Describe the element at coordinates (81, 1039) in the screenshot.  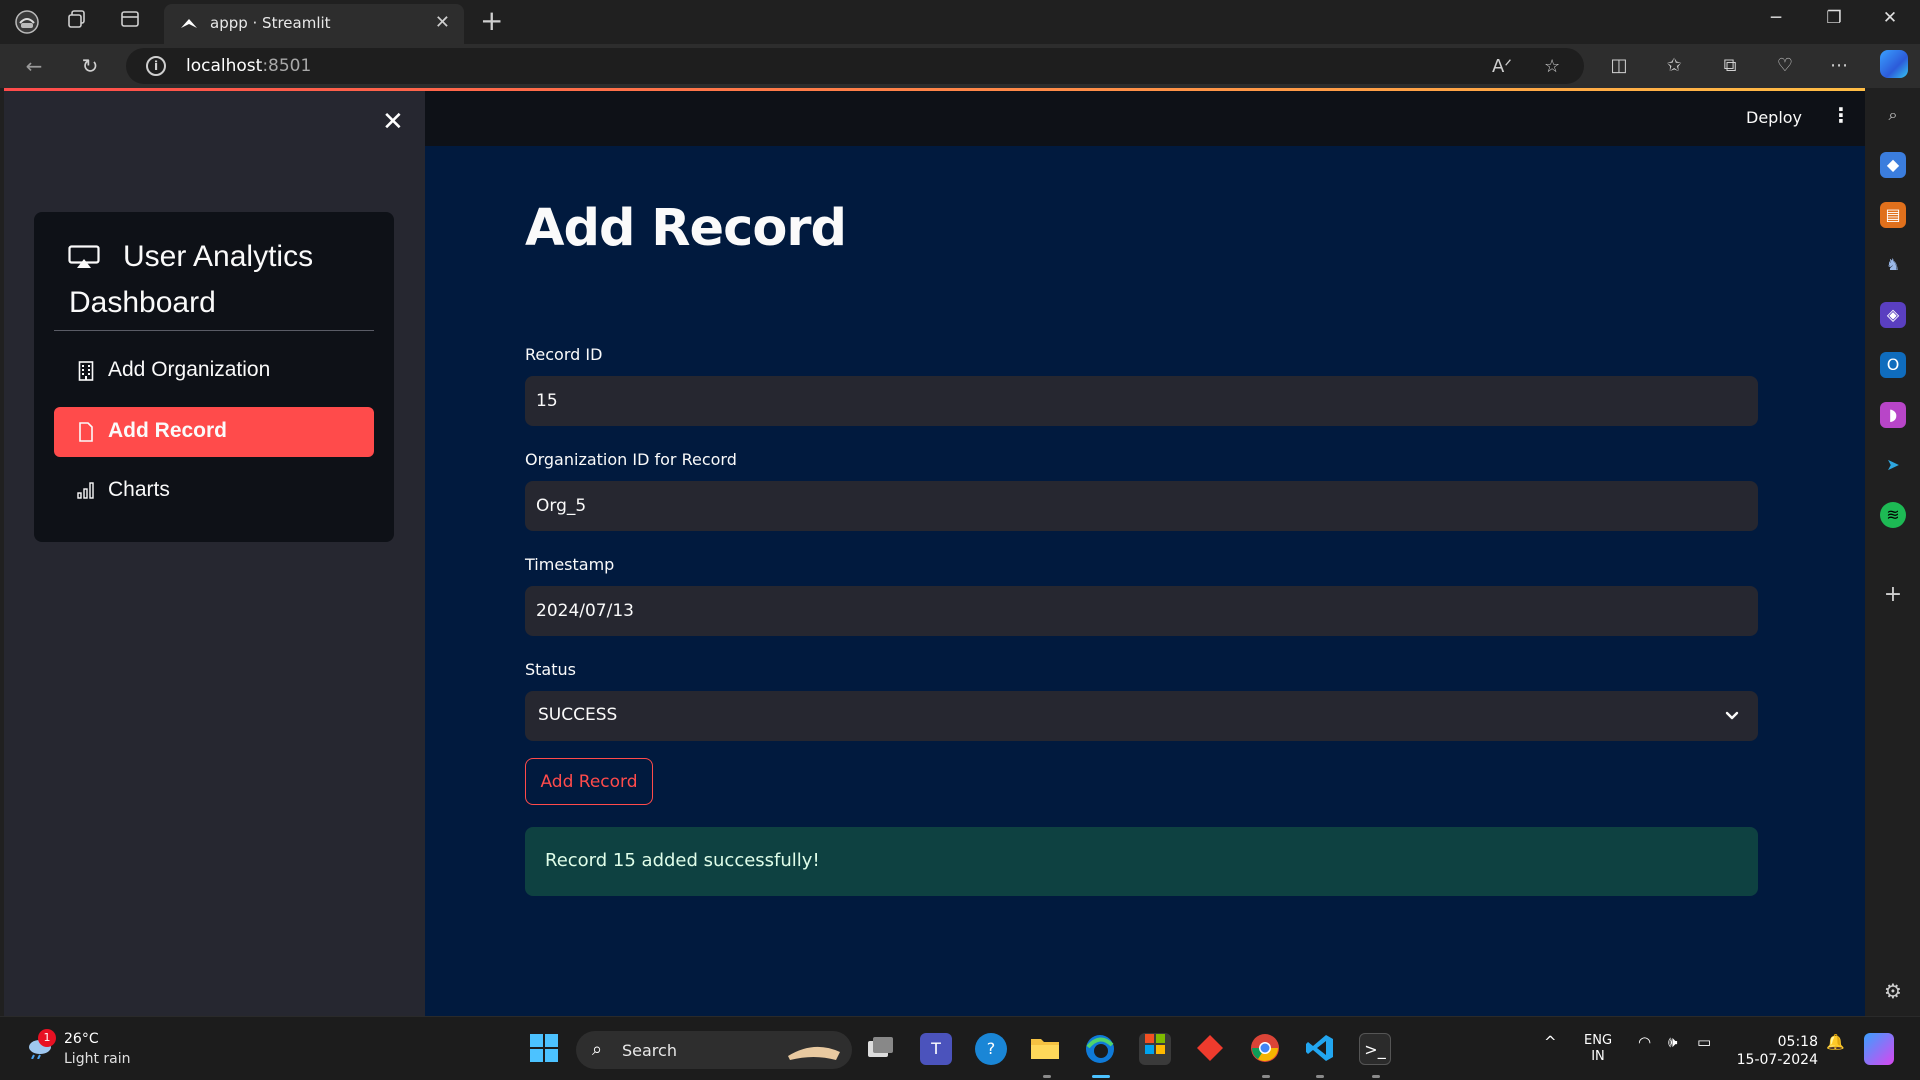
I see `weather-temperature: 26°C` at that location.